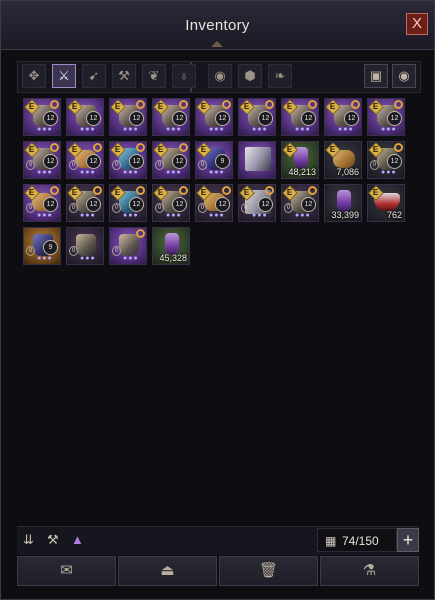 The width and height of the screenshot is (435, 600). Describe the element at coordinates (357, 540) in the screenshot. I see `capacity-display: ▦ 74/150` at that location.